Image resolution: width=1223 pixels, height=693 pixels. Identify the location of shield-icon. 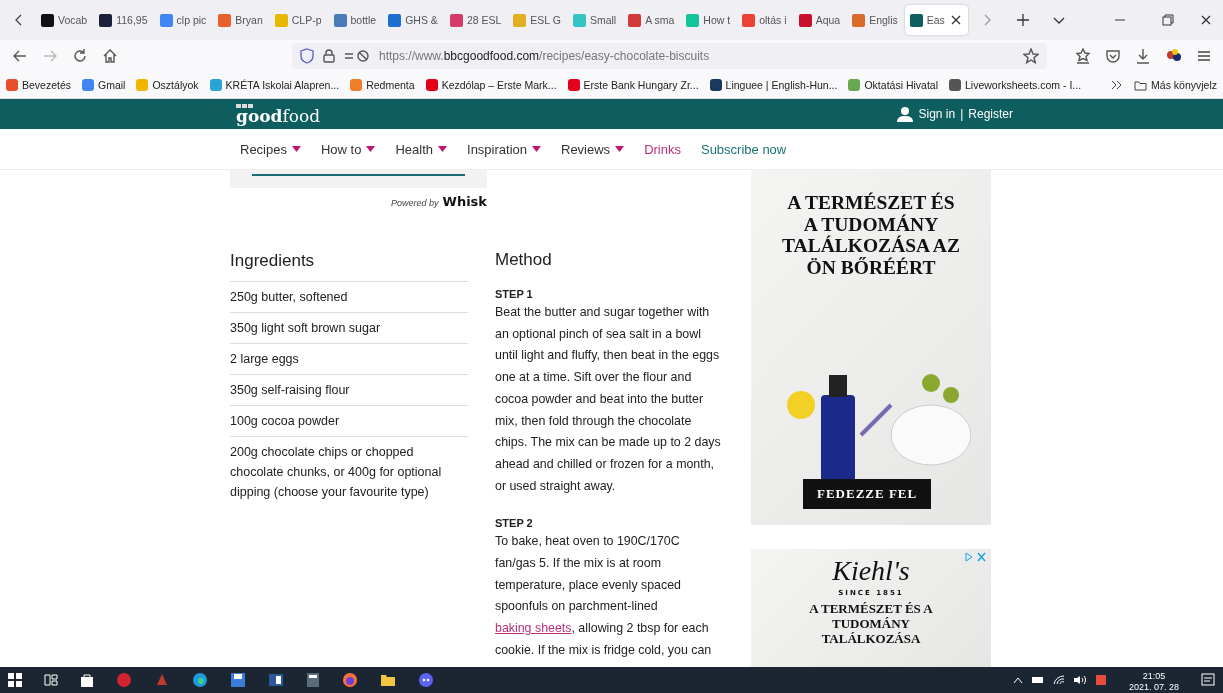
(307, 56).